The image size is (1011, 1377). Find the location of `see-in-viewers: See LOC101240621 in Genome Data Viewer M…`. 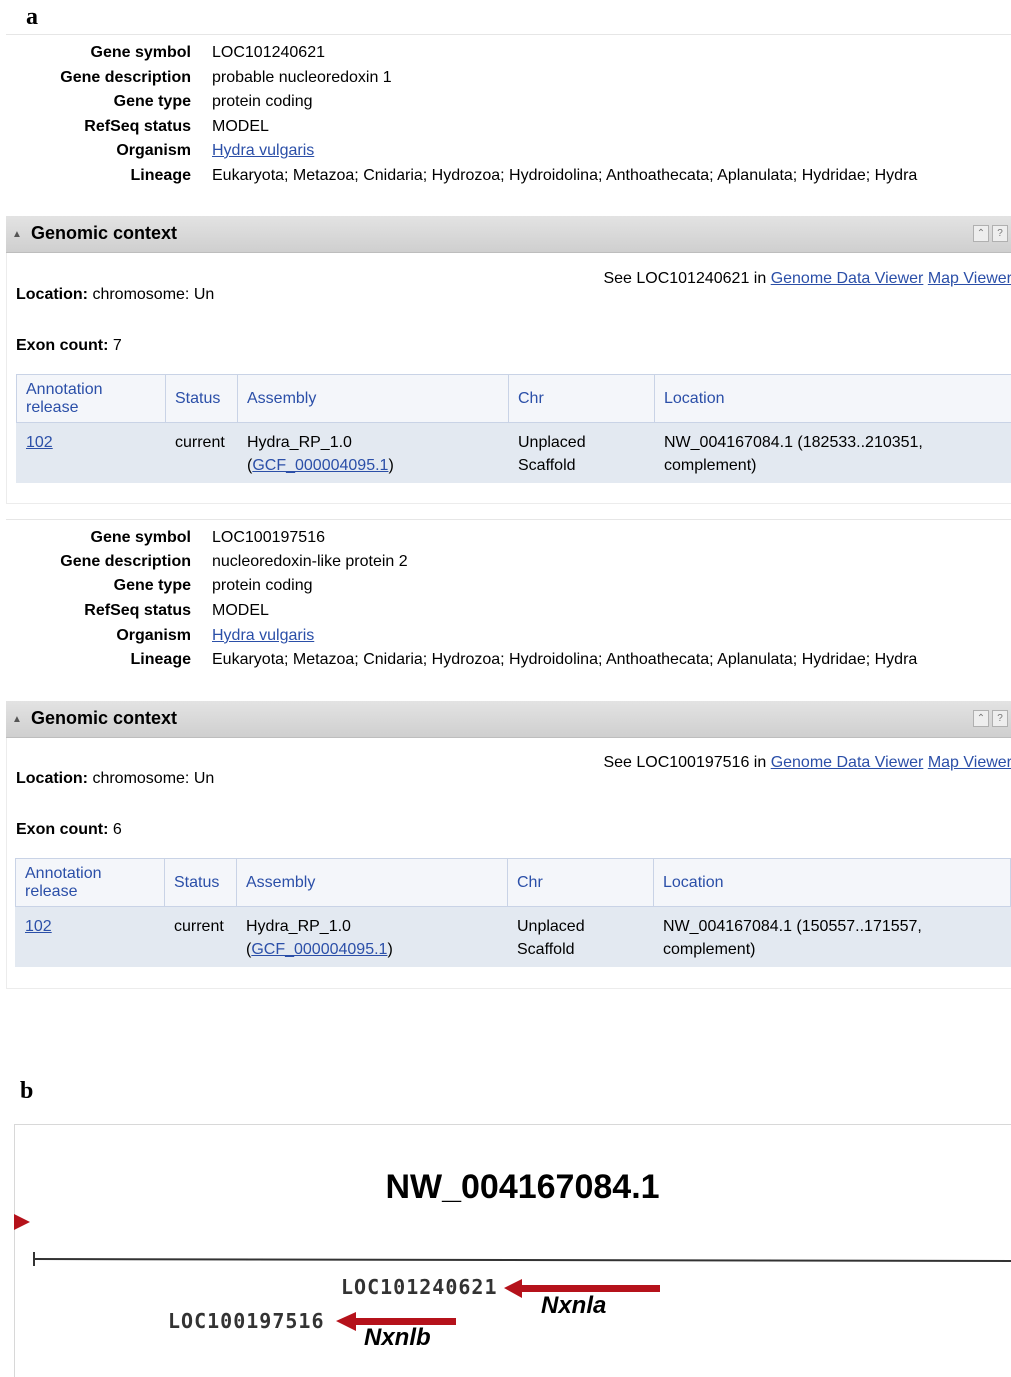

see-in-viewers: See LOC101240621 in Genome Data Viewer M… is located at coordinates (807, 279).